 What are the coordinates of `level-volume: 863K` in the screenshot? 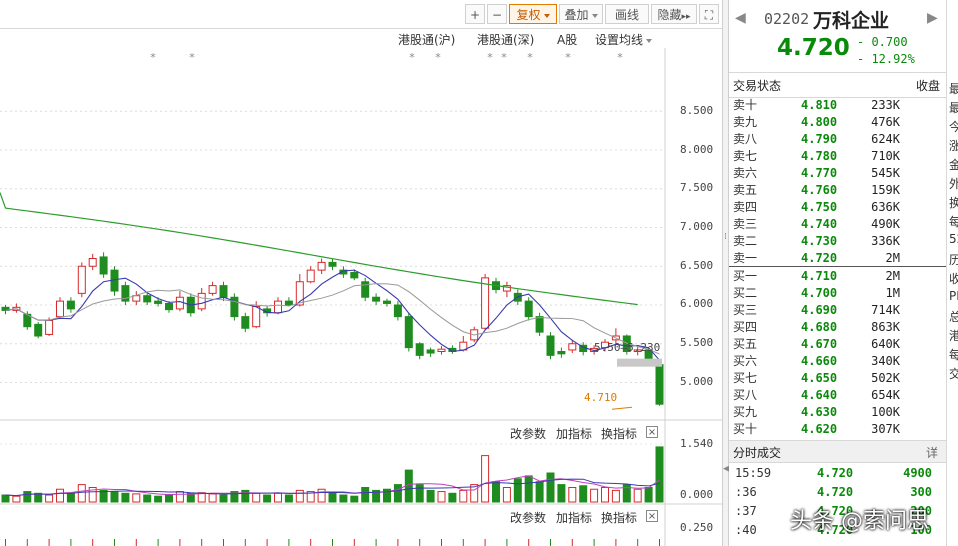 It's located at (885, 327).